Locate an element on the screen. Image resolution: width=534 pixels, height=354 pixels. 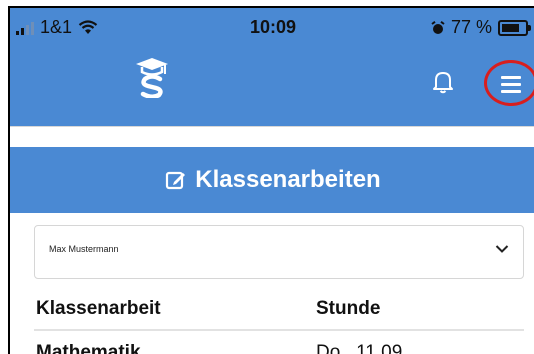
battery-icon is located at coordinates (514, 27).